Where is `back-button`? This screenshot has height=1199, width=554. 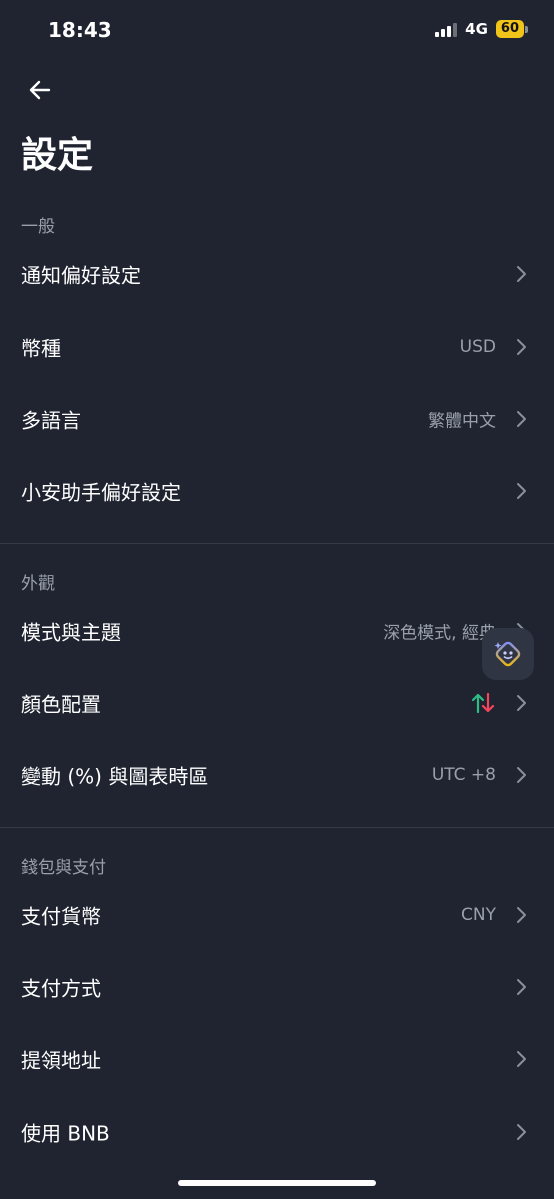
back-button is located at coordinates (40, 90).